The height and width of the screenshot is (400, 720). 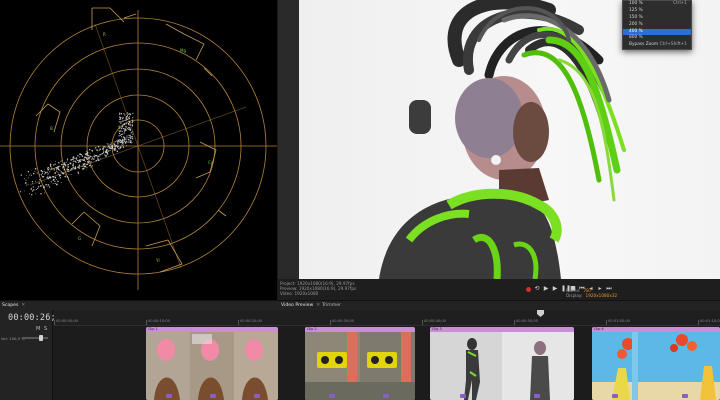 What do you see at coordinates (528, 289) in the screenshot?
I see `record-button` at bounding box center [528, 289].